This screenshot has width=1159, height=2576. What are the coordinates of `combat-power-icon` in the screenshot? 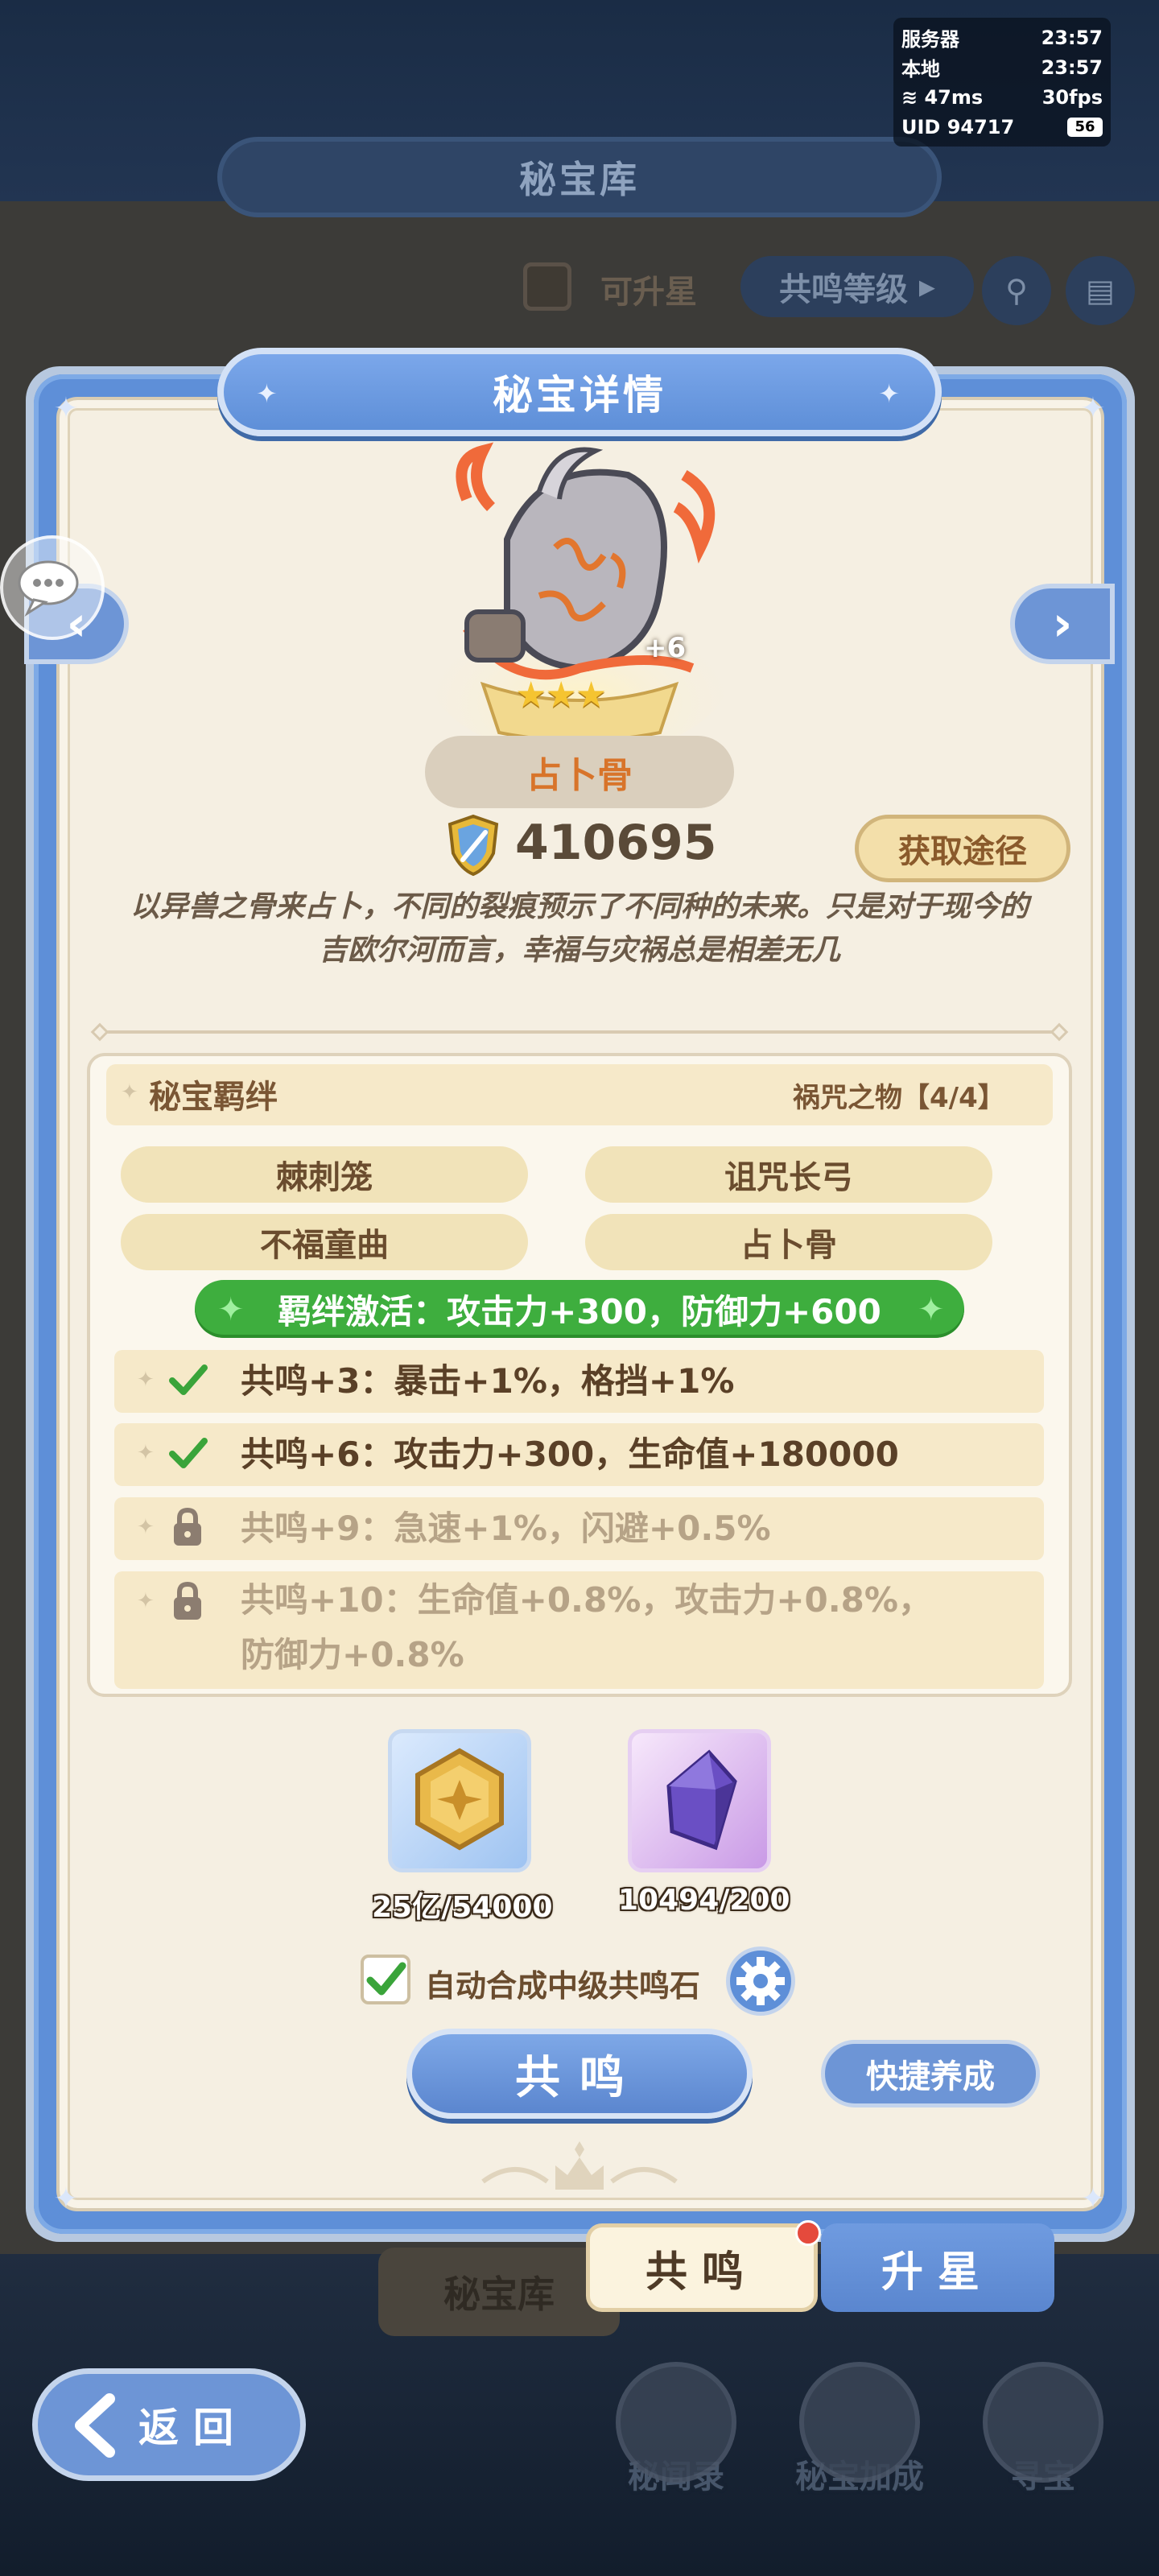 It's located at (473, 845).